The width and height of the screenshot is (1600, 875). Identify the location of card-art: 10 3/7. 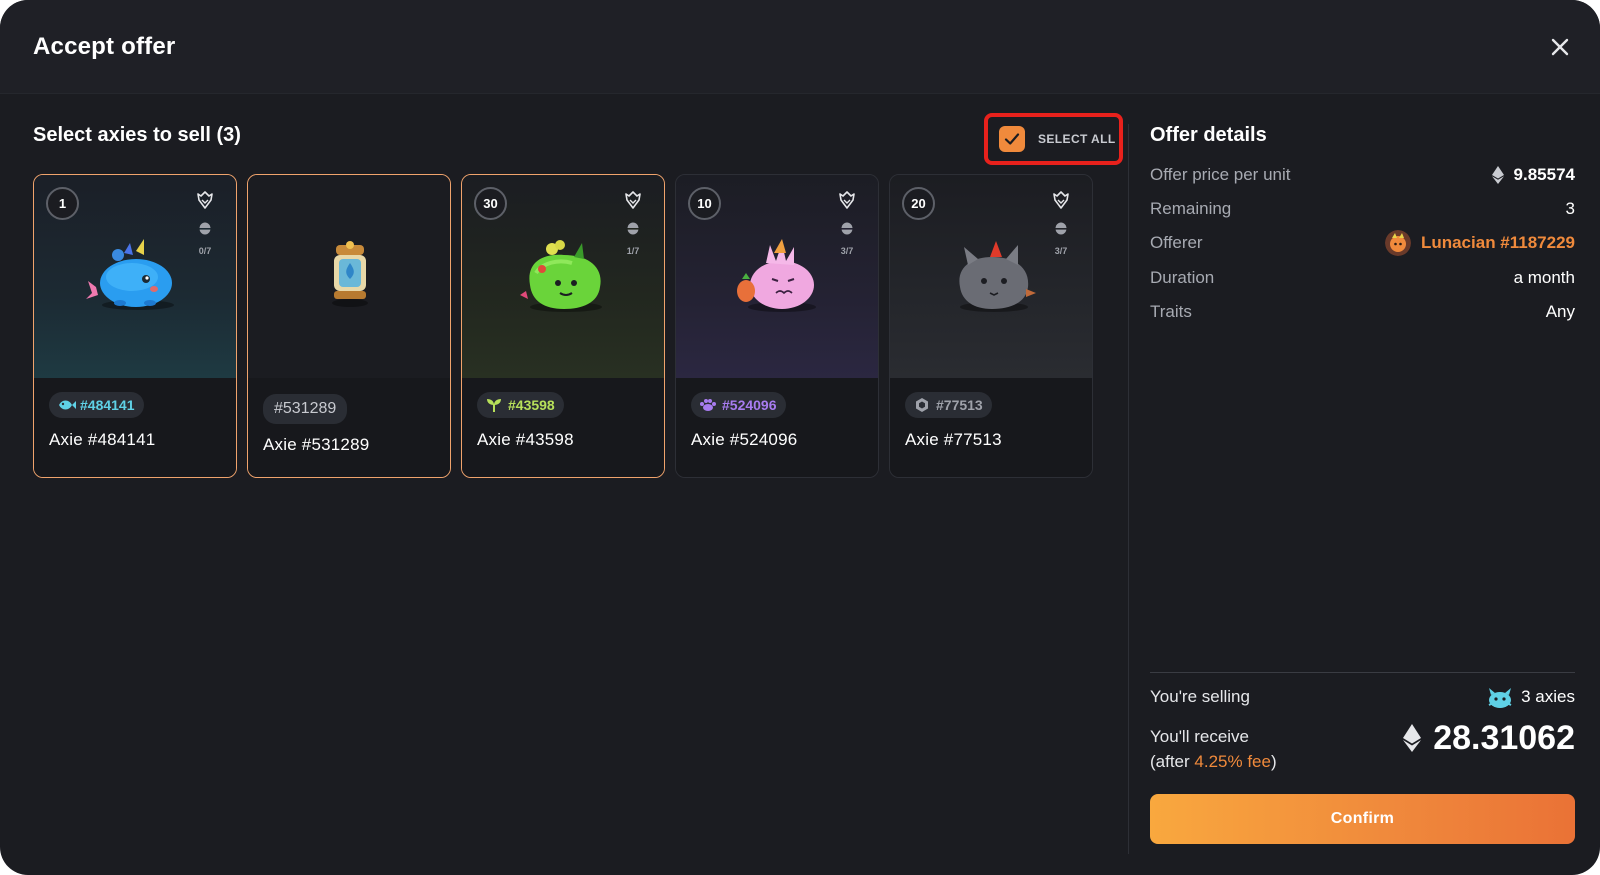
(777, 276).